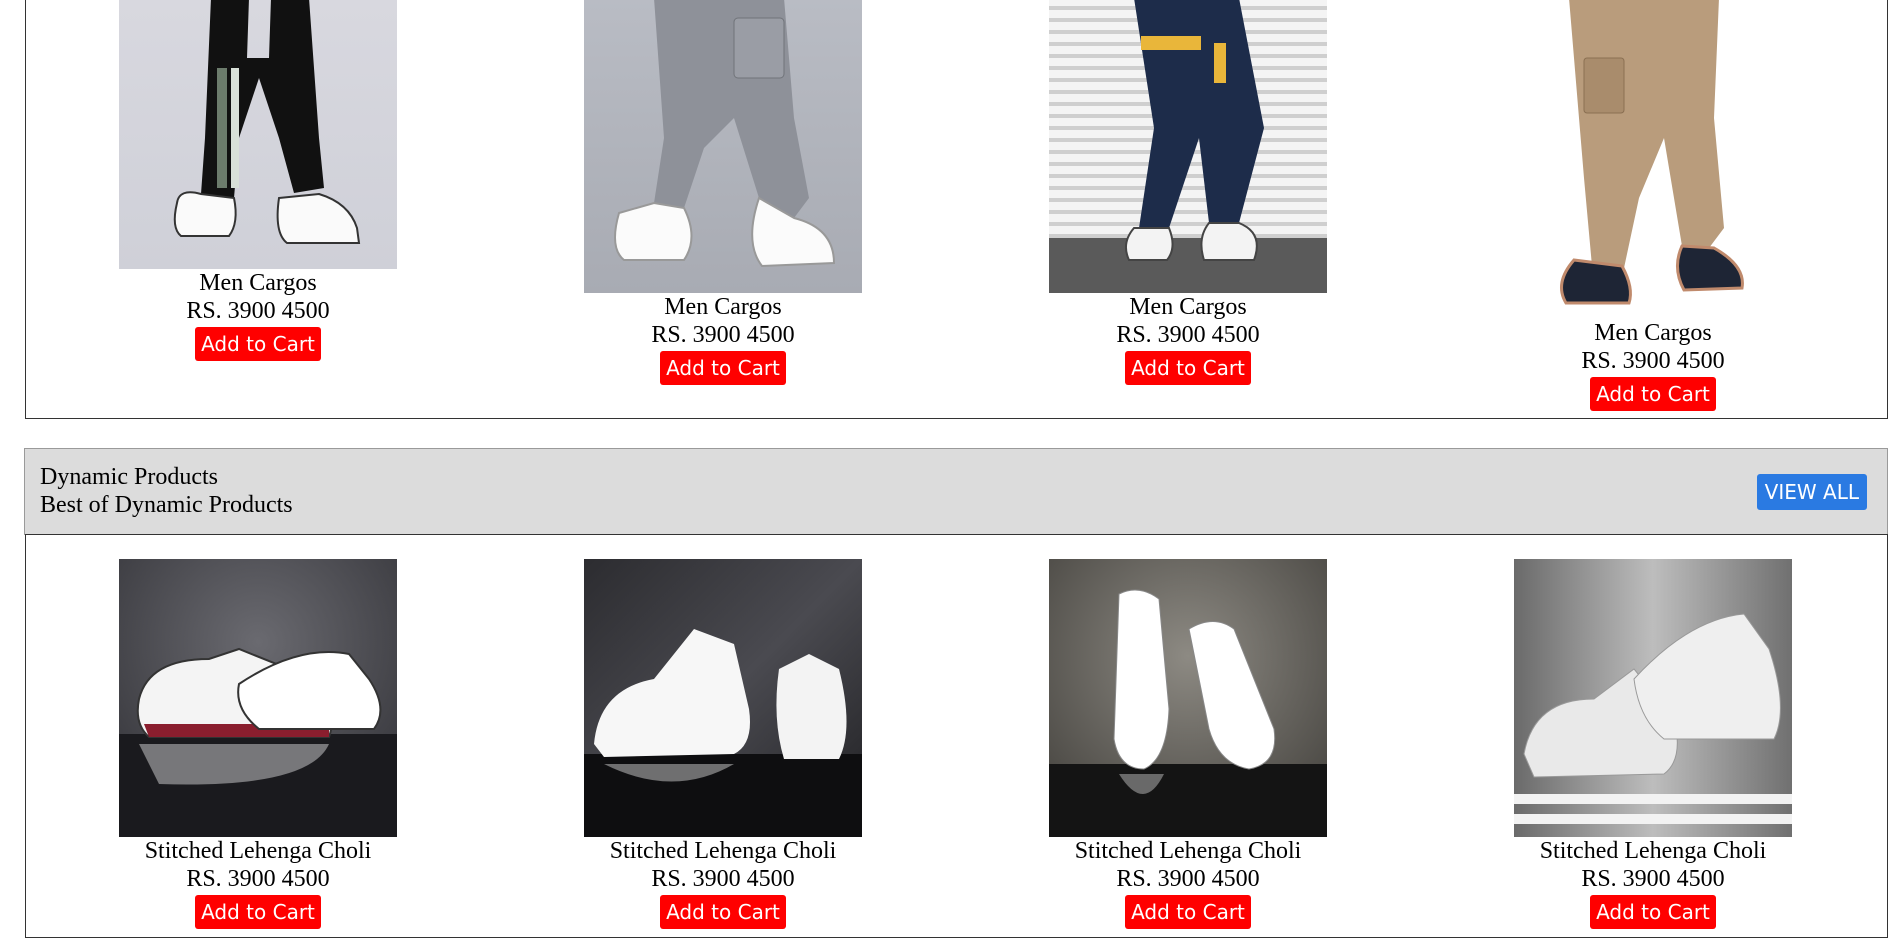 The height and width of the screenshot is (951, 1893). Describe the element at coordinates (166, 505) in the screenshot. I see `section-subtitle: Best of Dynamic Products` at that location.